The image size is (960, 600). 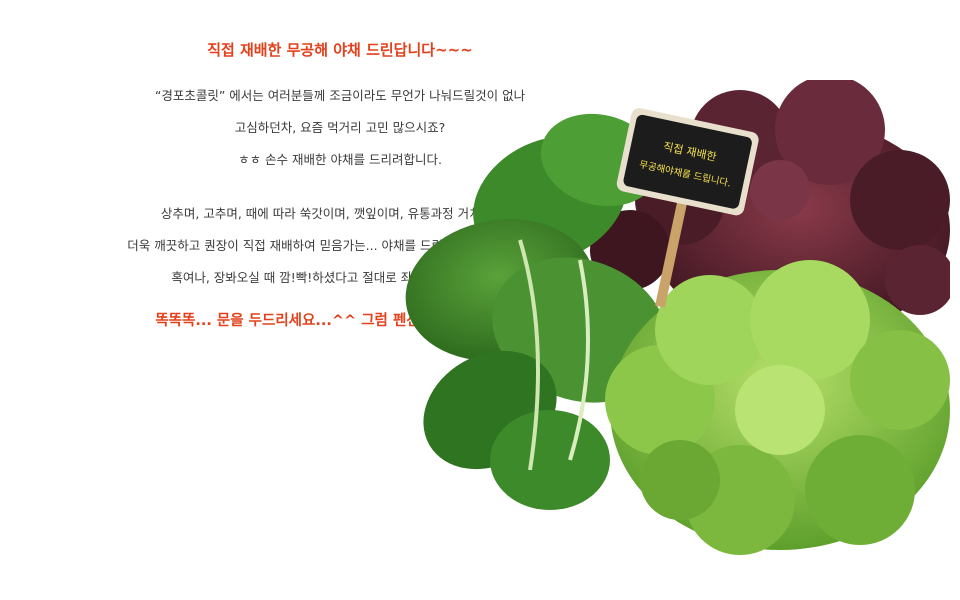 I want to click on page-heading: 직접 재배한 무공해 야채 드린답니다~~~, so click(x=340, y=50).